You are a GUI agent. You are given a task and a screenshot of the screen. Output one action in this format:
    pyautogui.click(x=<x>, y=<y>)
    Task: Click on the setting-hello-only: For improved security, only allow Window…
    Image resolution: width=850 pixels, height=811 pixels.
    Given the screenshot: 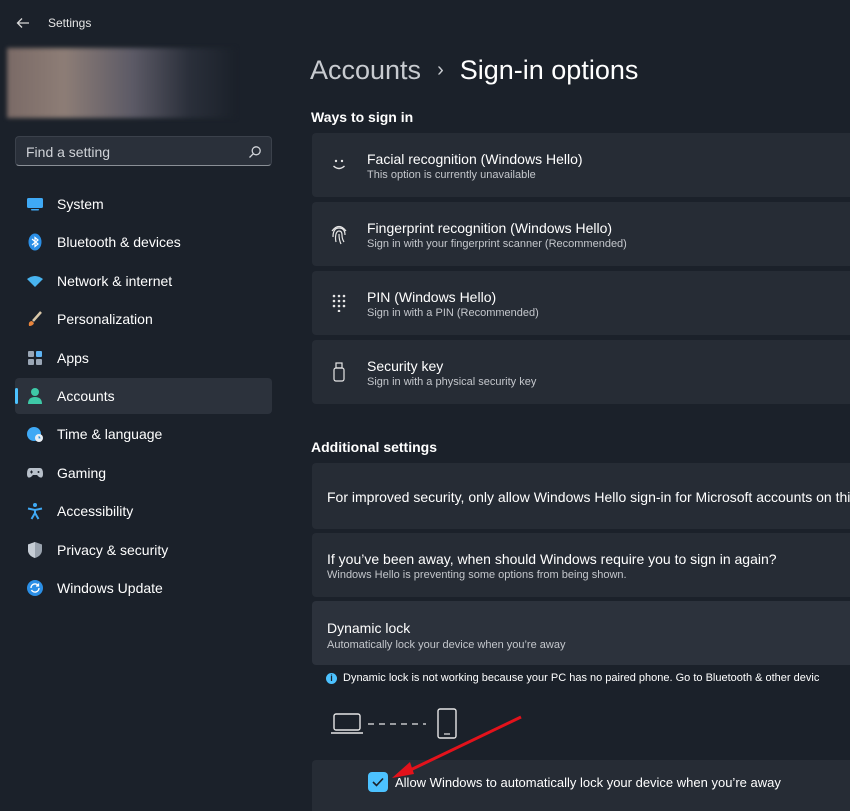 What is the action you would take?
    pyautogui.click(x=581, y=496)
    